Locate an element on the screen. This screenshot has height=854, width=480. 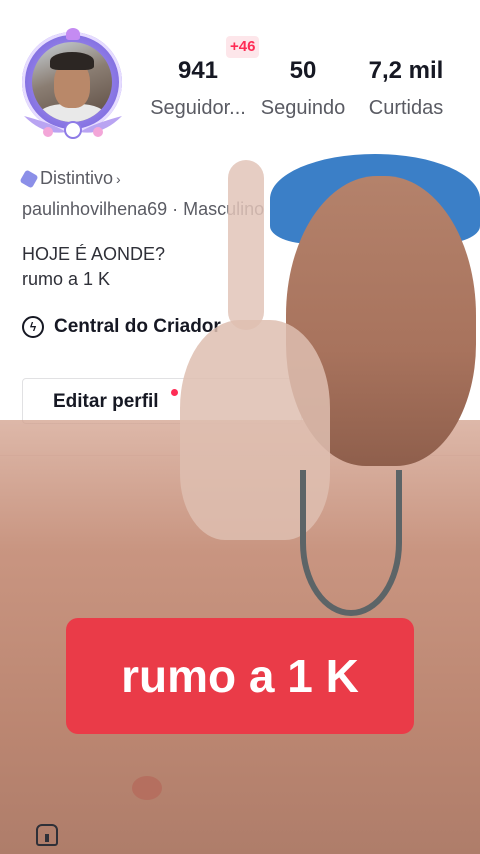
bio-line-2: rumo a 1 K is located at coordinates (66, 279).